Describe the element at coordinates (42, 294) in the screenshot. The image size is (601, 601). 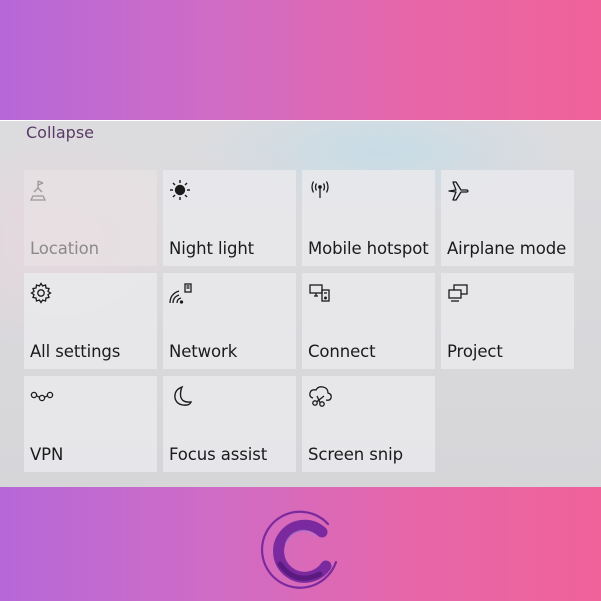
I see `gear-icon` at that location.